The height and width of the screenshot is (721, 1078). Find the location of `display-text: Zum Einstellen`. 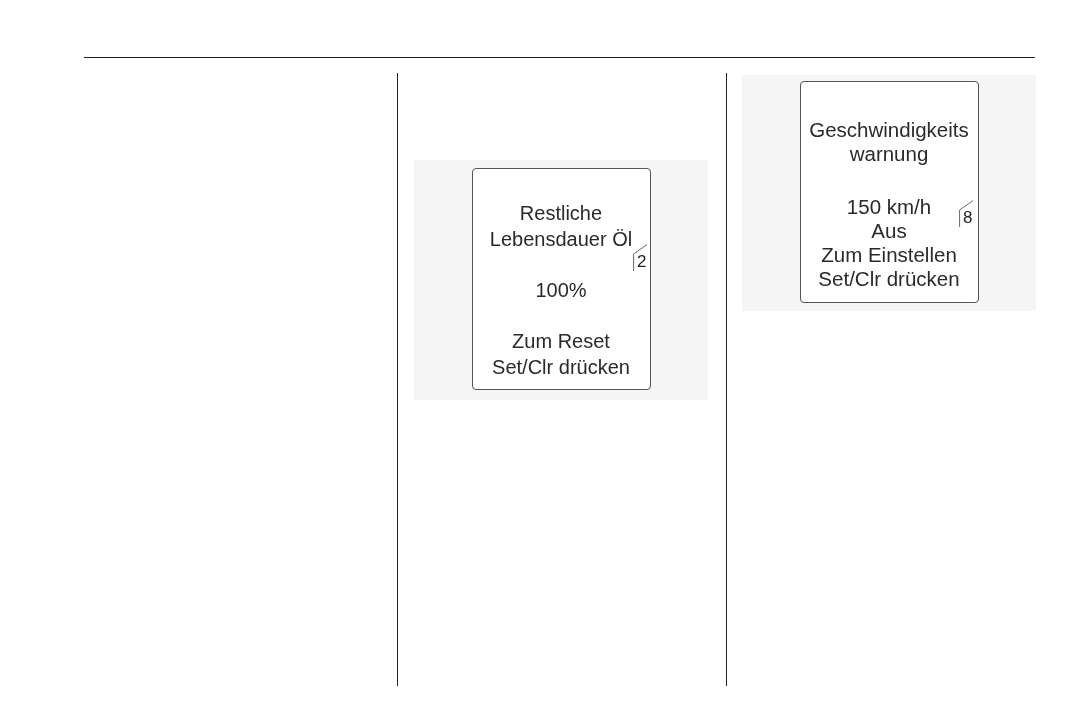

display-text: Zum Einstellen is located at coordinates (889, 255).